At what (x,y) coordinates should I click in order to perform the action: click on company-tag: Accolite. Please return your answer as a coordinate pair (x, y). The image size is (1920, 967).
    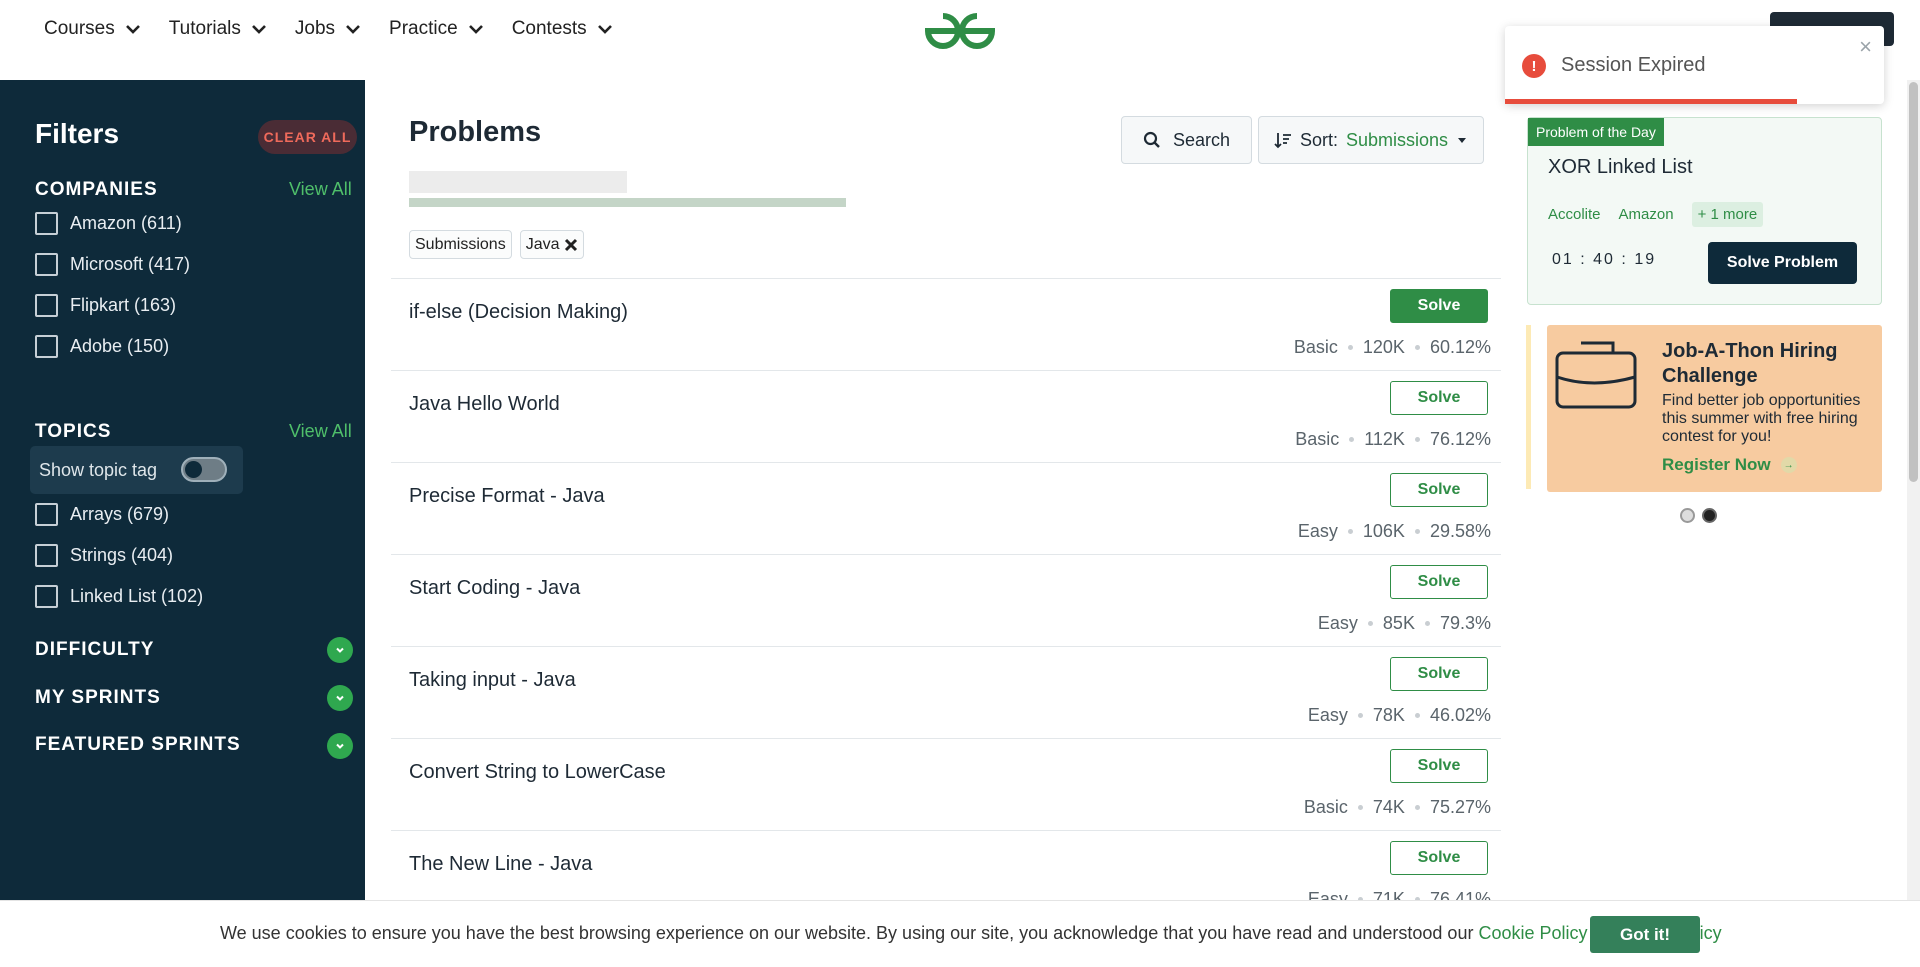
    Looking at the image, I should click on (1574, 214).